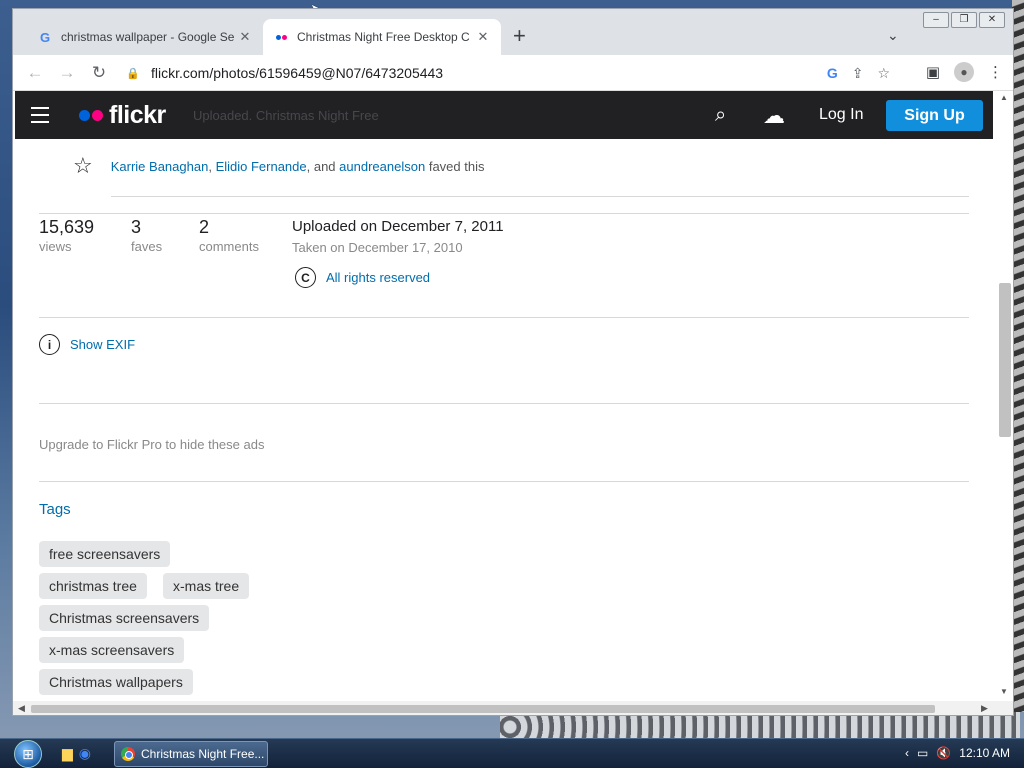 The height and width of the screenshot is (768, 1024). I want to click on taken-date: Taken on December 17, 2010, so click(377, 247).